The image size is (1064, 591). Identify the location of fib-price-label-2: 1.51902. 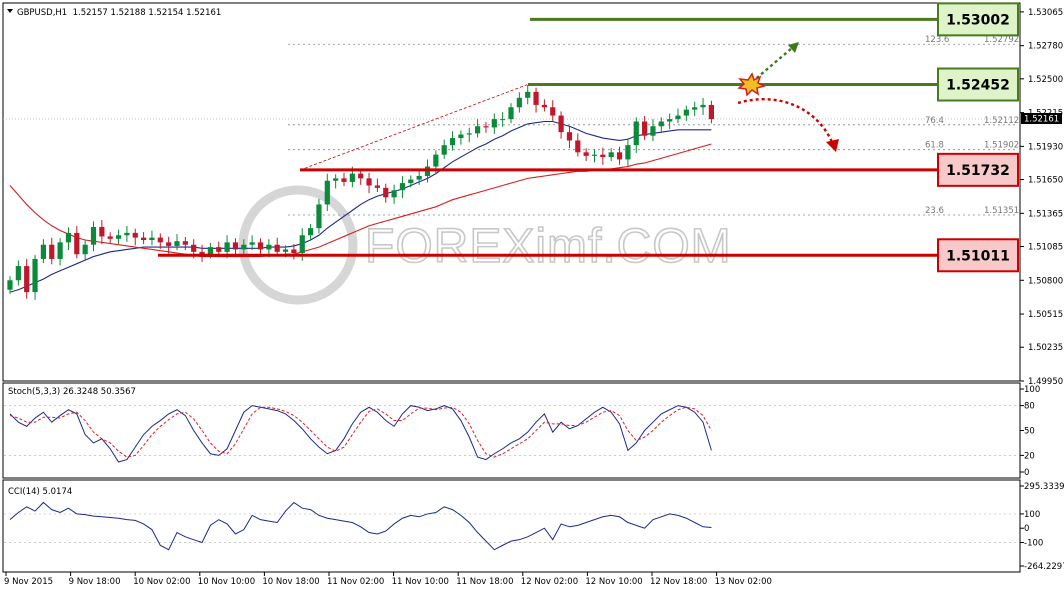
(1001, 146).